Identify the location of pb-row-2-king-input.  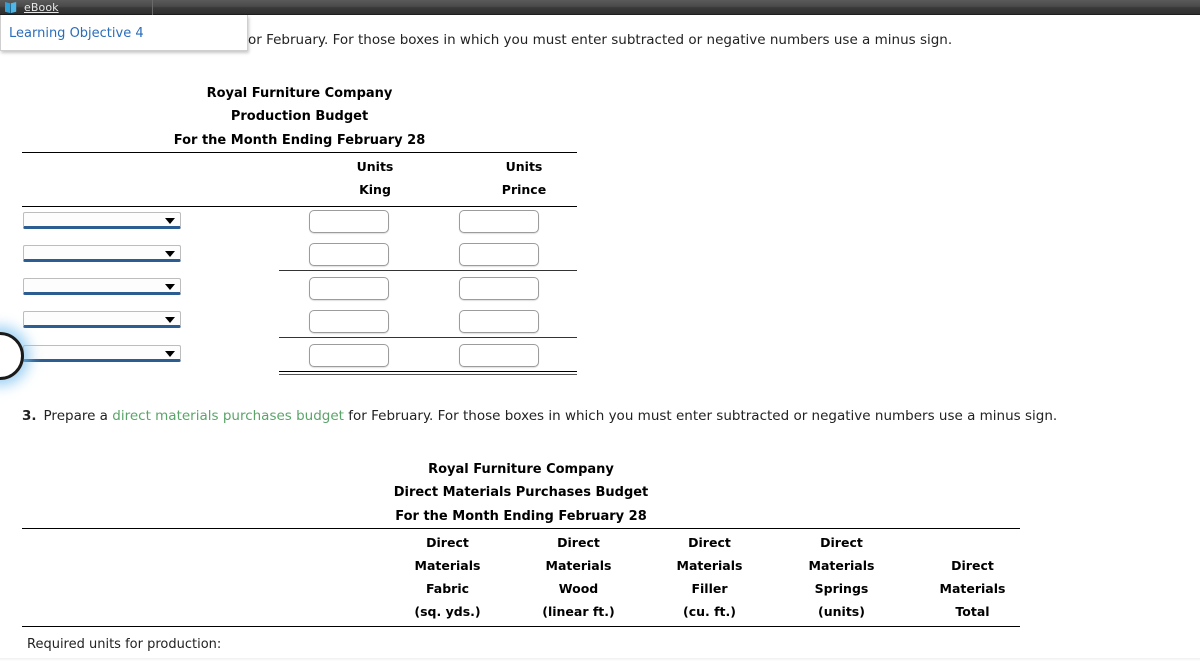
(349, 254).